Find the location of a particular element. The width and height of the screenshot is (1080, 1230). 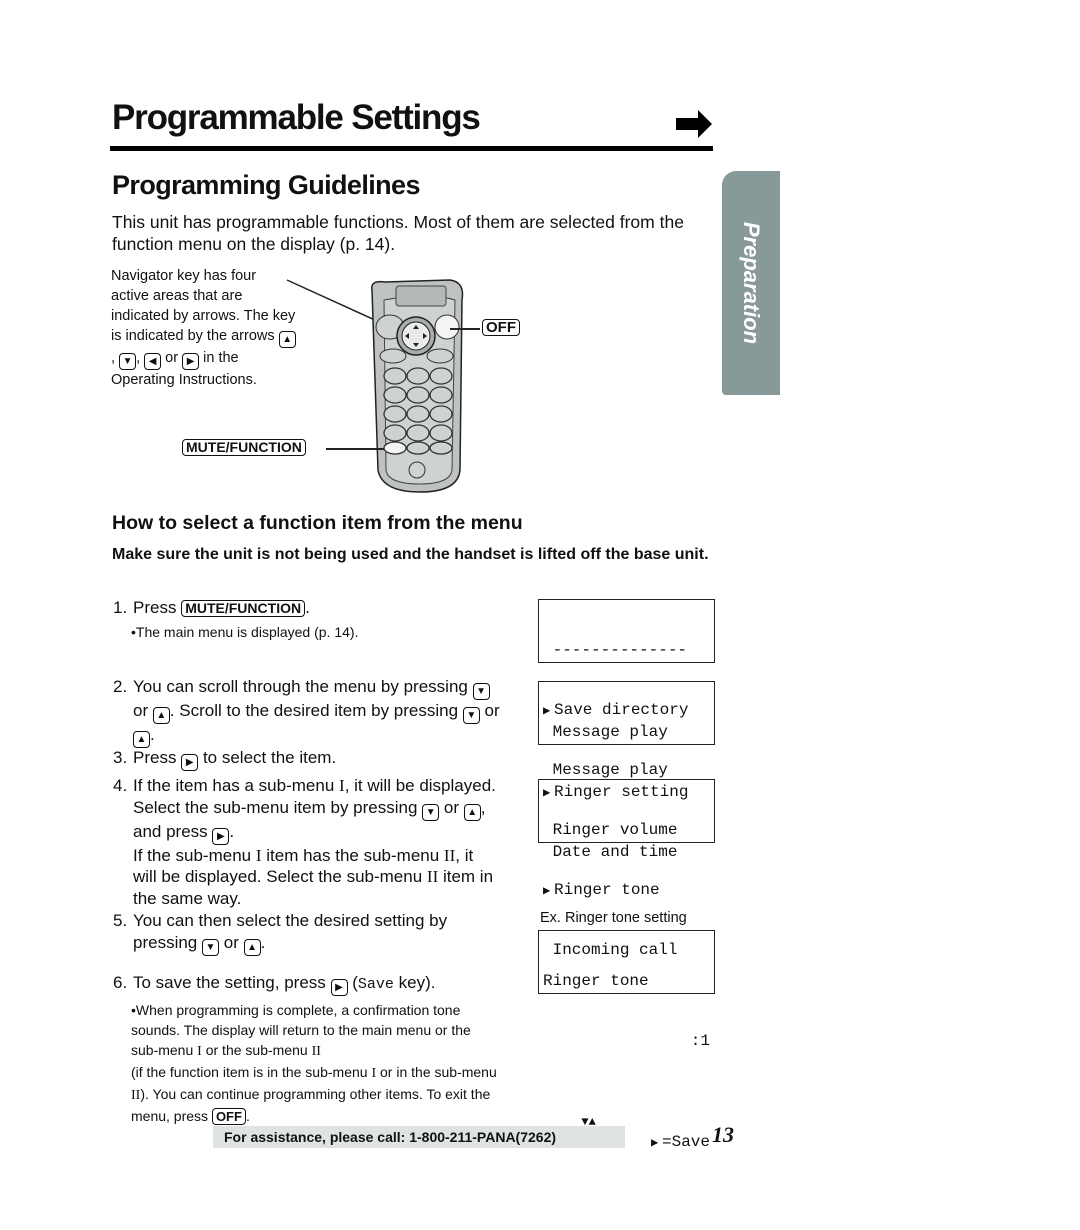

step-1-sub: •The main menu is displayed (p. 14). is located at coordinates (245, 631).